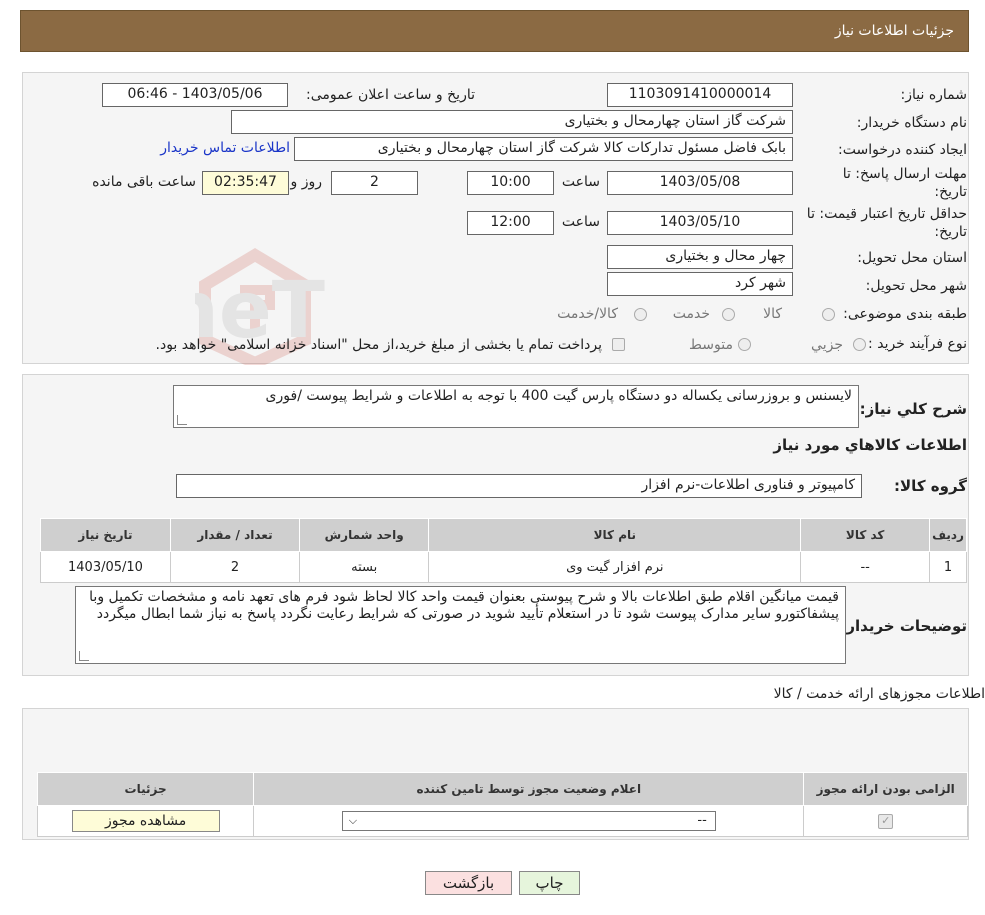  What do you see at coordinates (700, 257) in the screenshot?
I see `province-field: چهار محال و بختیاری` at bounding box center [700, 257].